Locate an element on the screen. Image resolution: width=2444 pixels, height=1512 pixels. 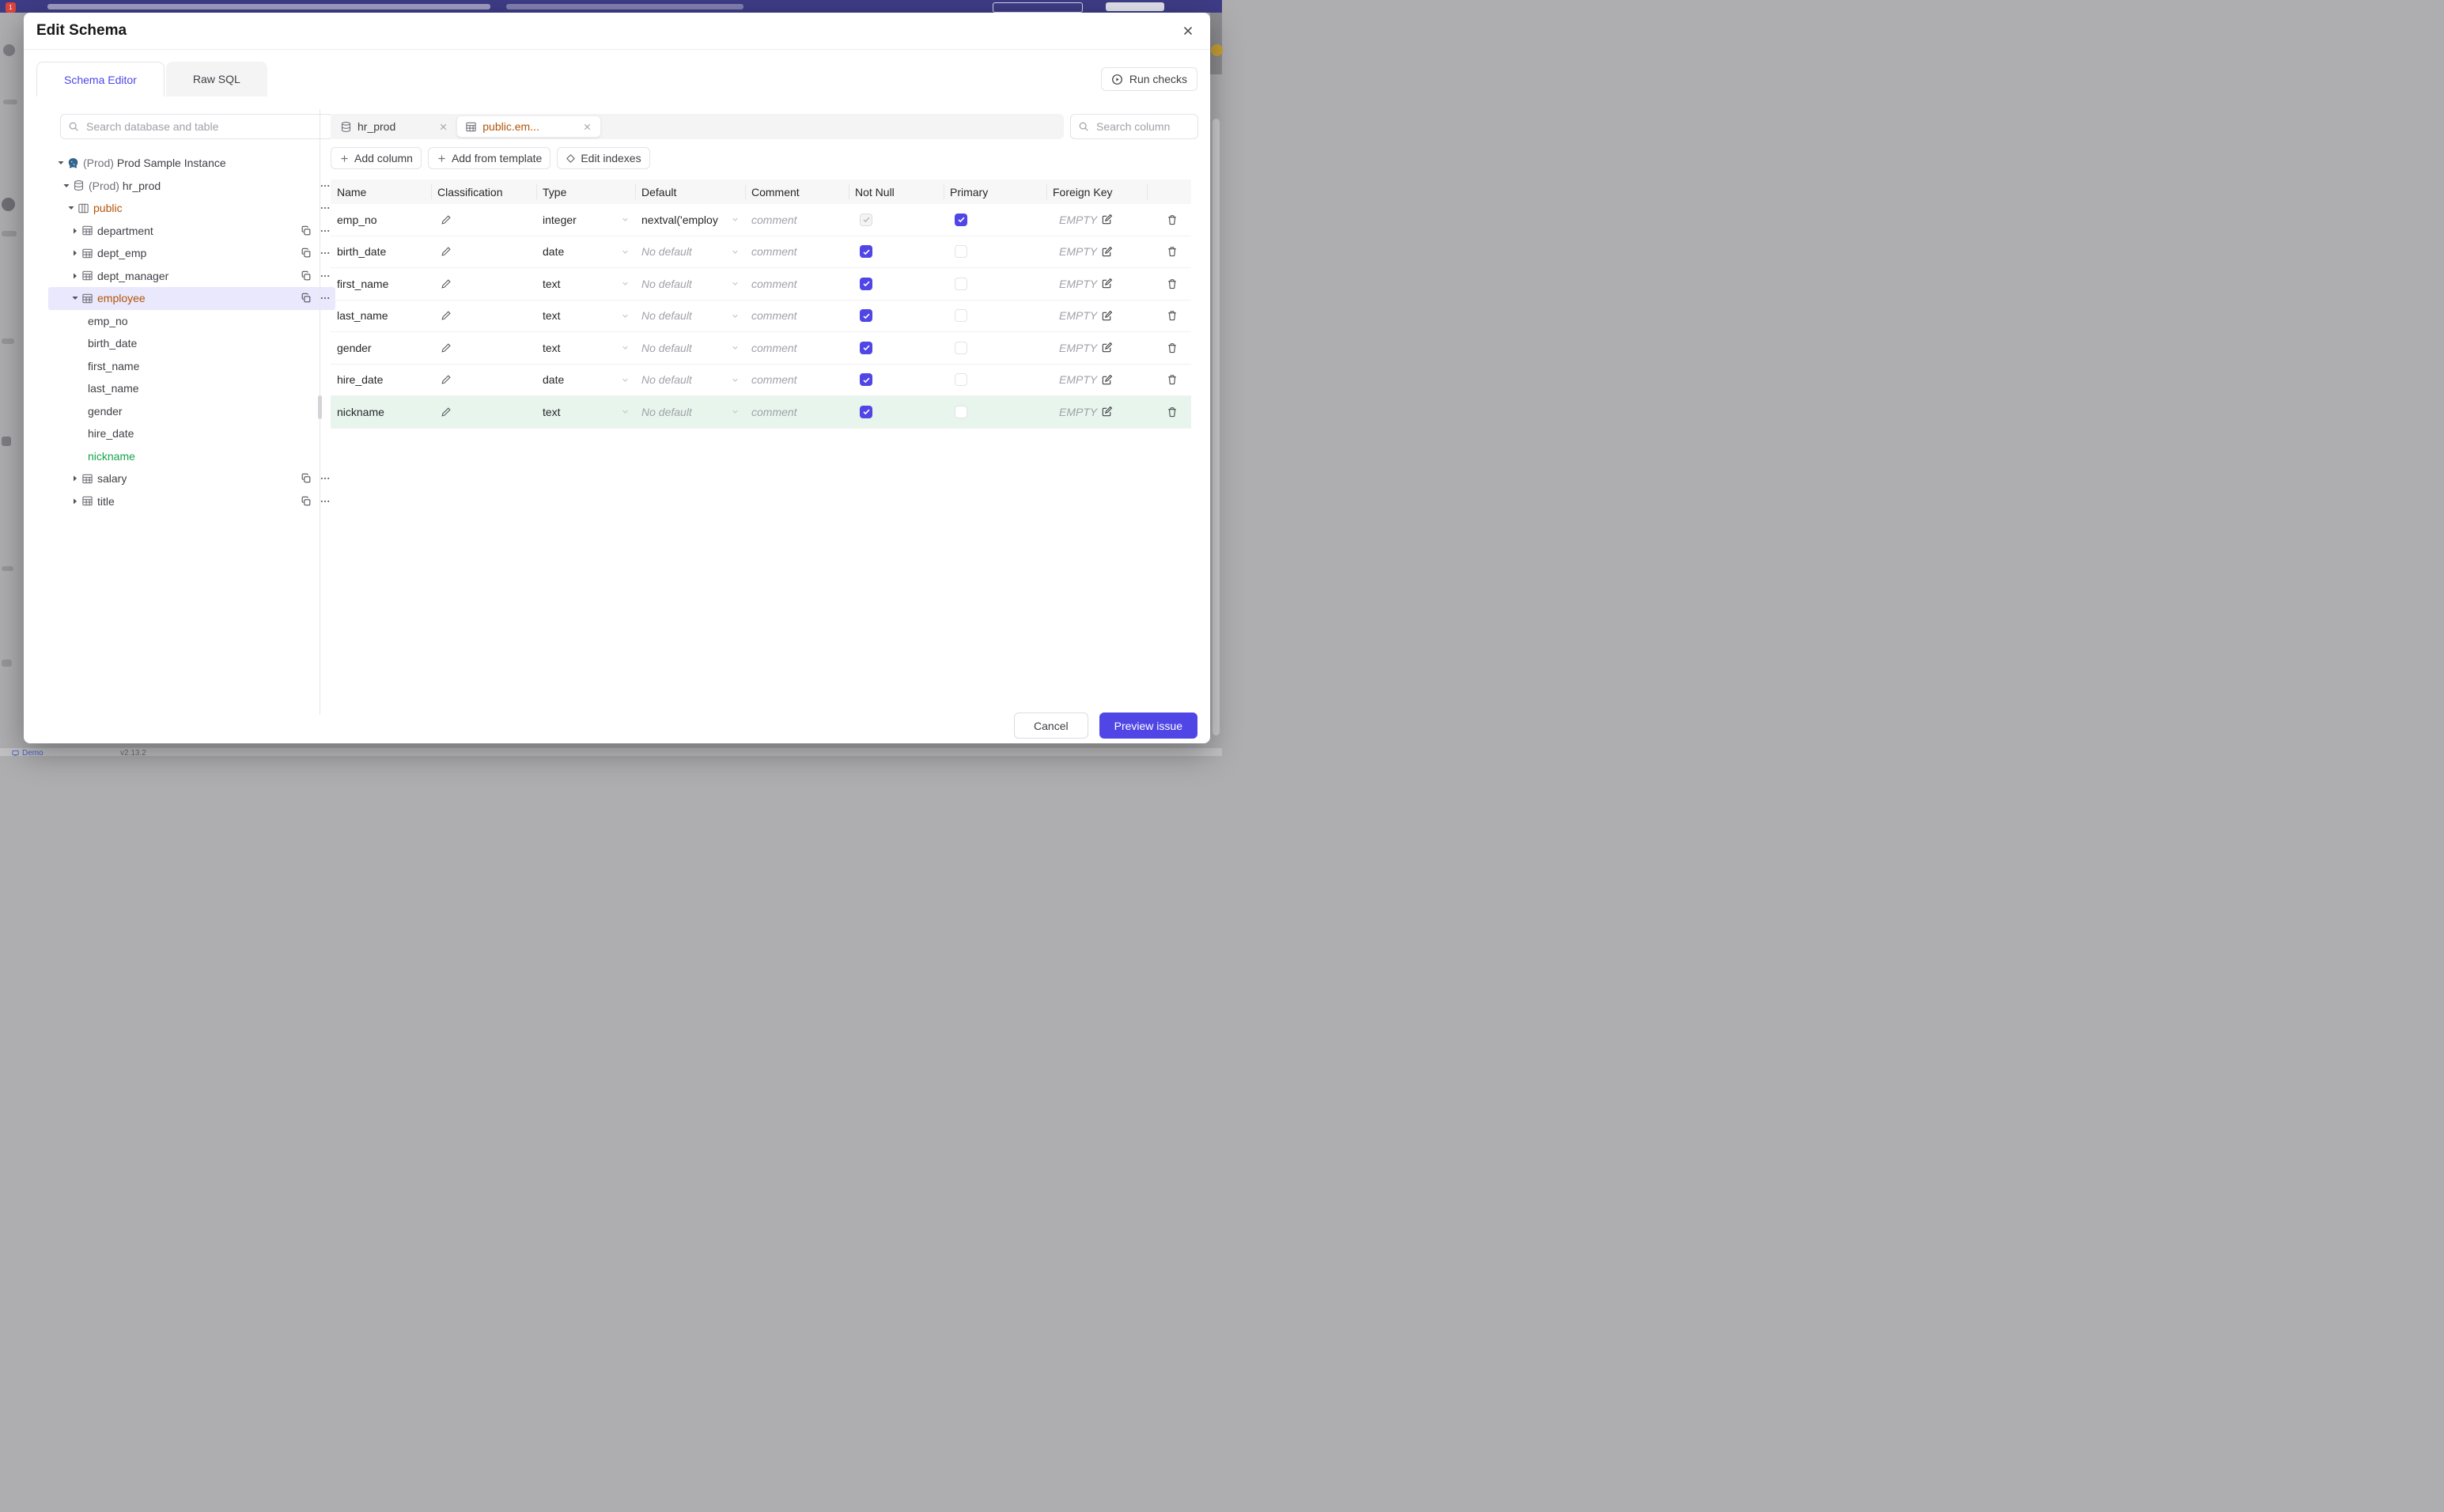
tree-item-title: title is located at coordinates (191, 501).